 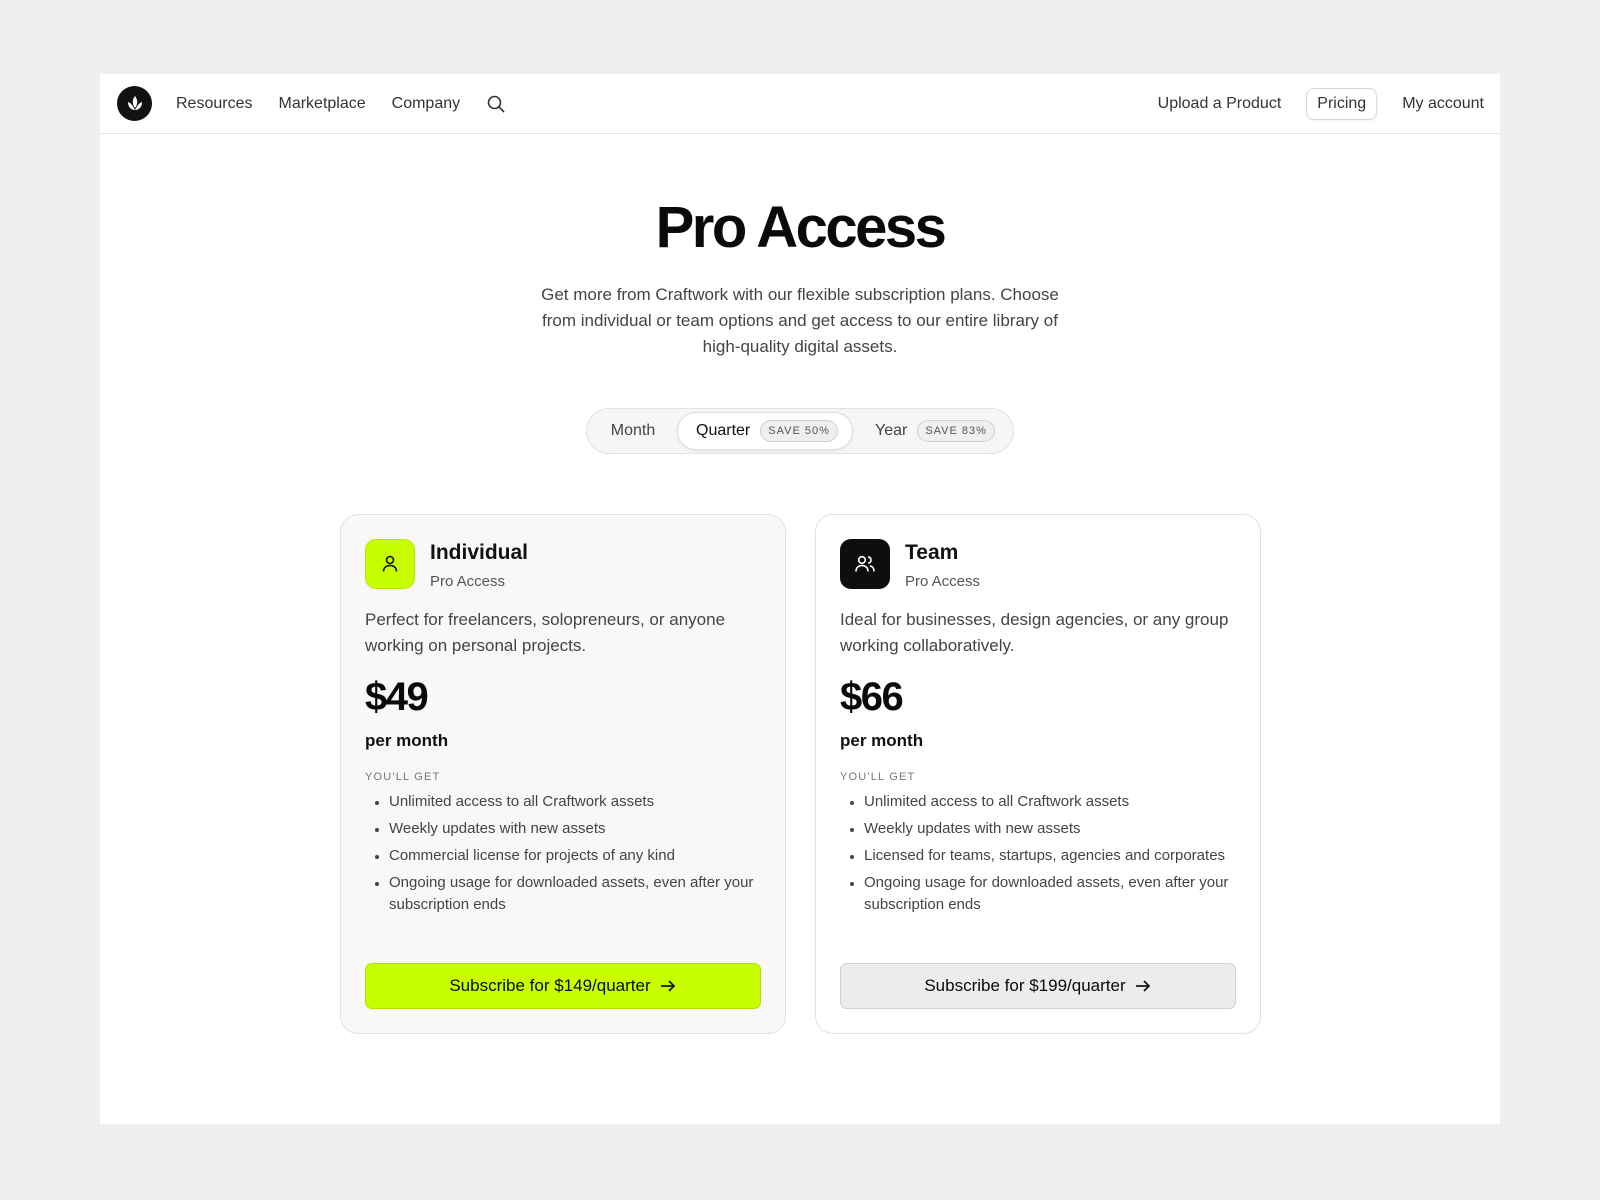 I want to click on save-badge-year: SAVE 83%, so click(x=956, y=431).